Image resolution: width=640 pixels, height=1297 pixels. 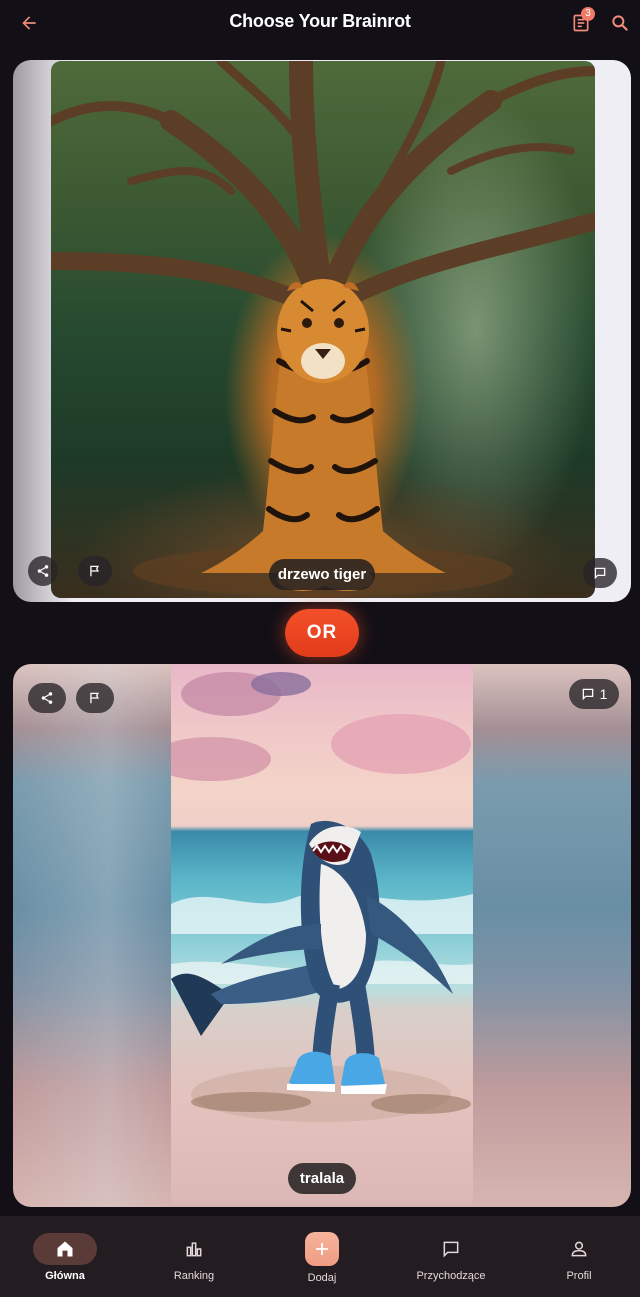 I want to click on nav-label-profile: Profil, so click(x=579, y=1276).